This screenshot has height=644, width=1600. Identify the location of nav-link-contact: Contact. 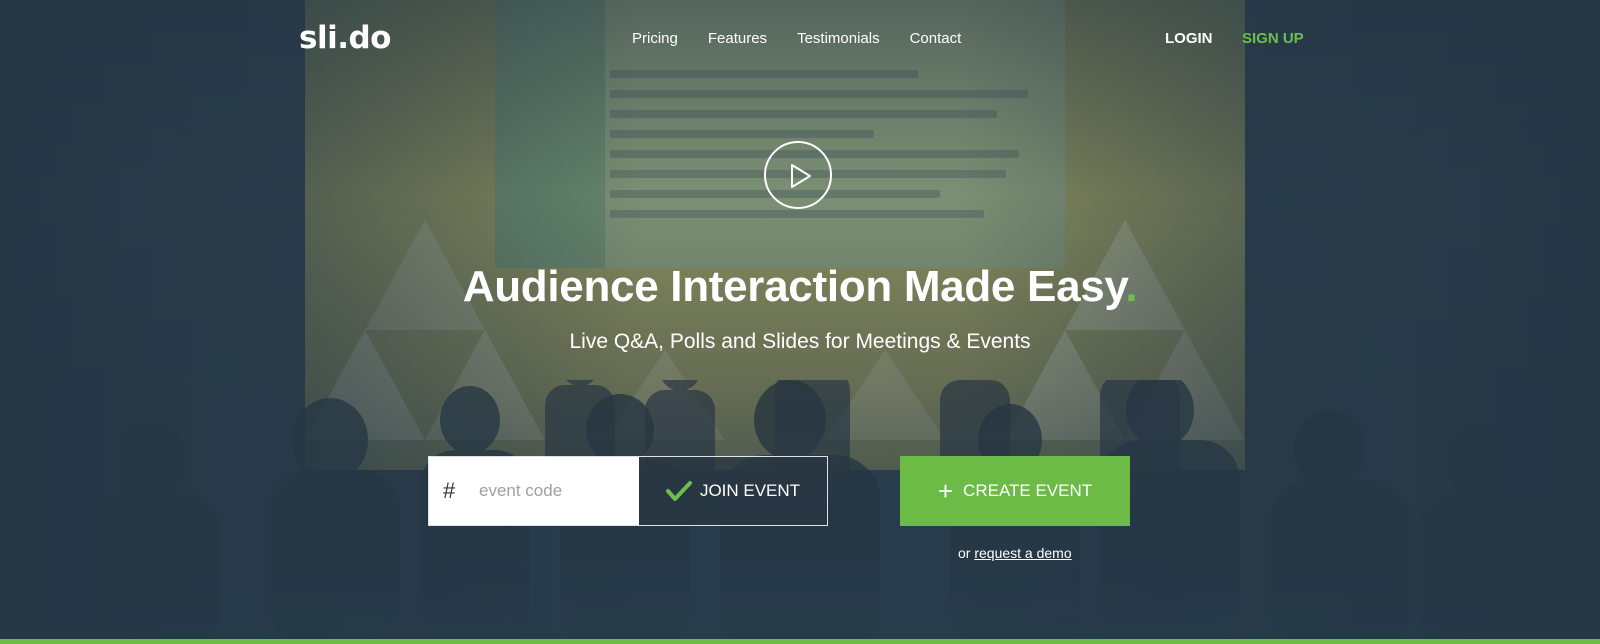
(936, 38).